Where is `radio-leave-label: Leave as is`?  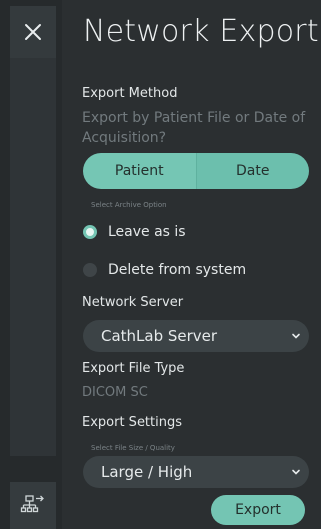
radio-leave-label: Leave as is is located at coordinates (147, 232).